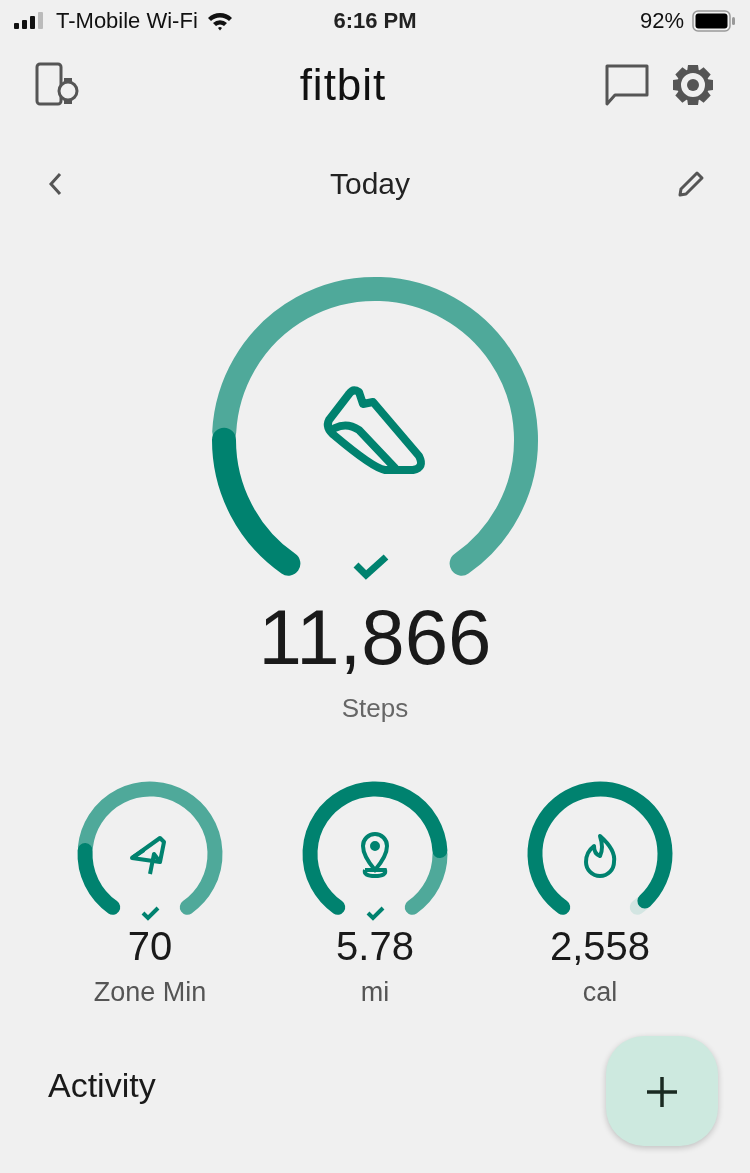 This screenshot has width=750, height=1173. What do you see at coordinates (627, 85) in the screenshot?
I see `chat-icon` at bounding box center [627, 85].